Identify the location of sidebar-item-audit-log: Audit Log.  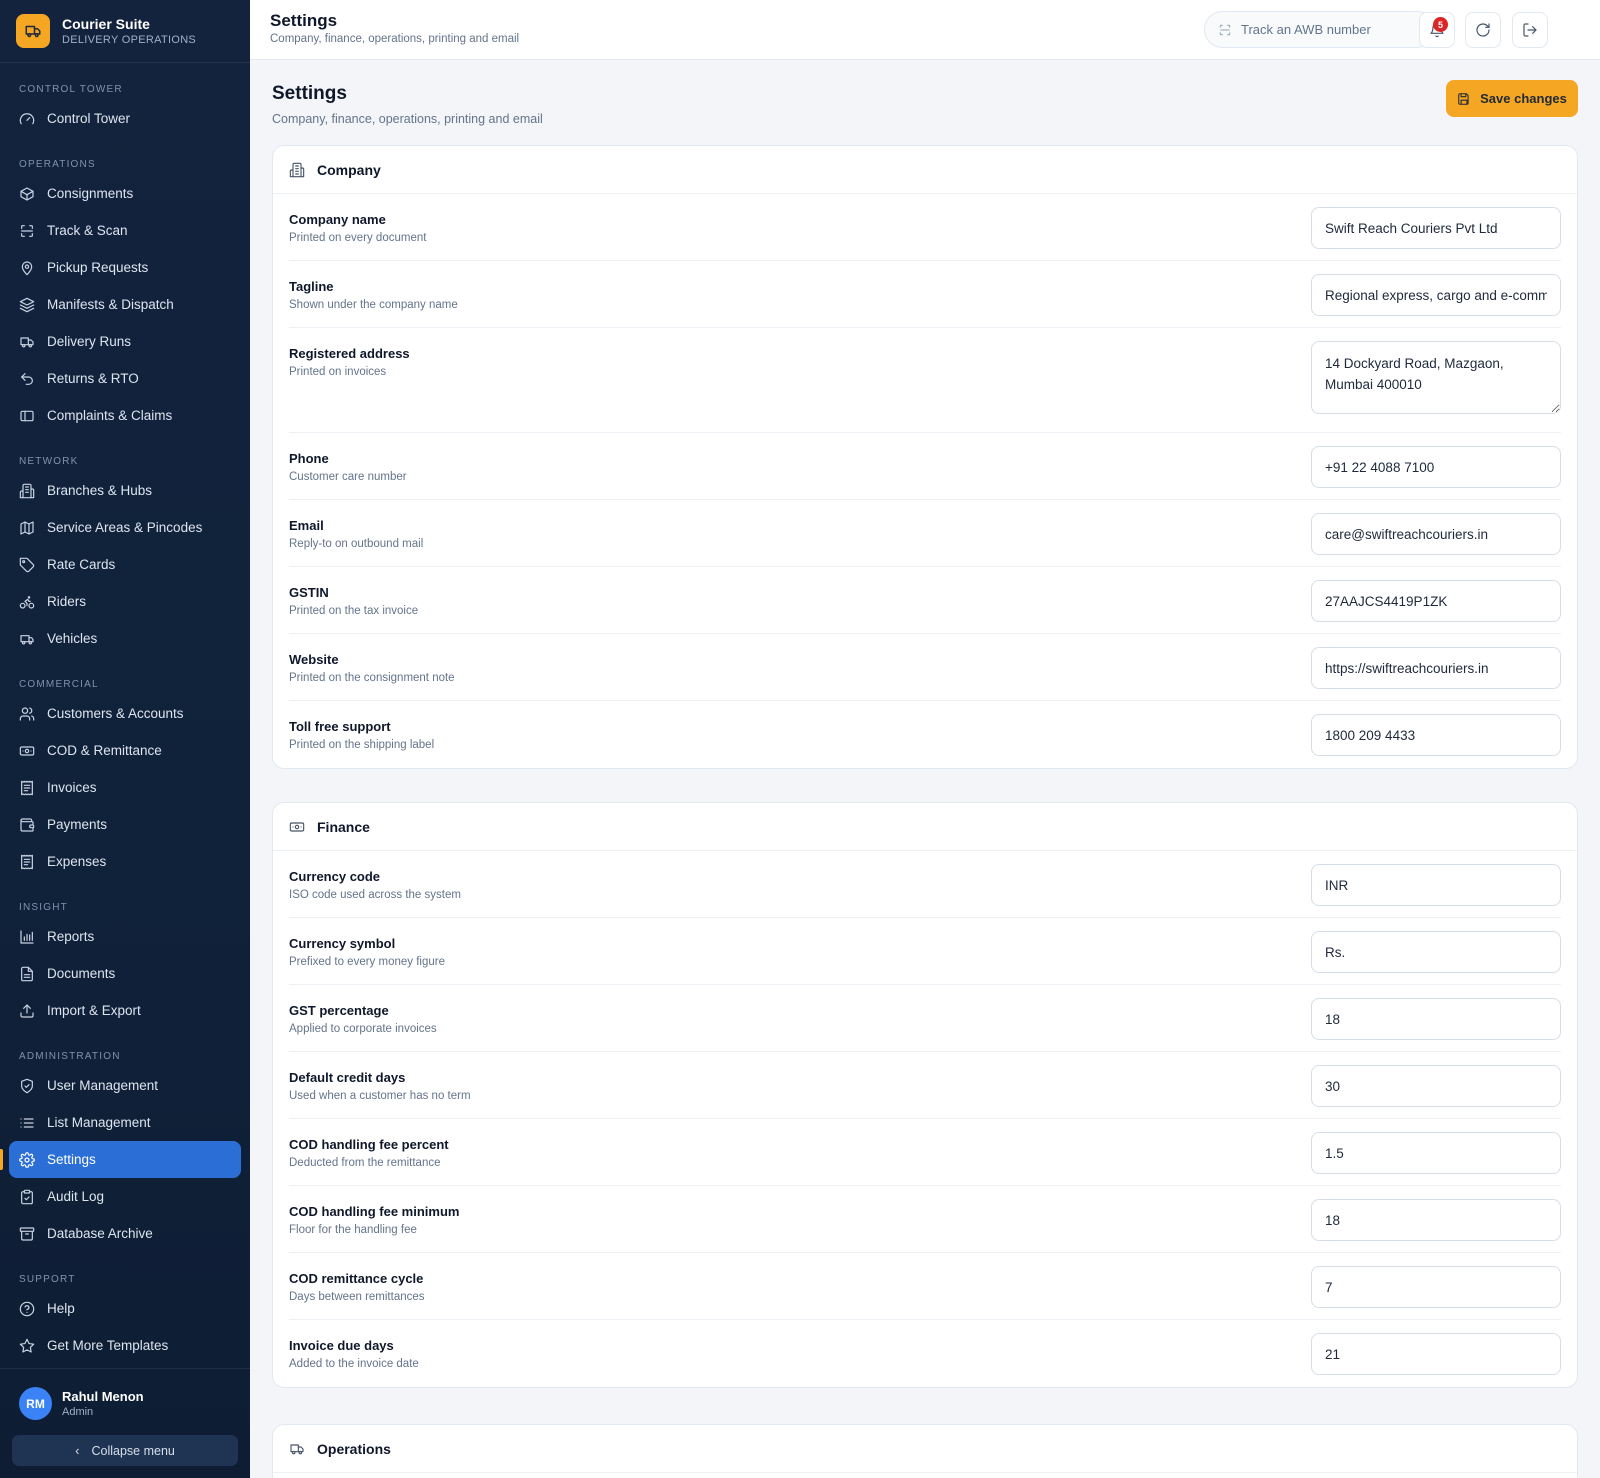
(125, 1196).